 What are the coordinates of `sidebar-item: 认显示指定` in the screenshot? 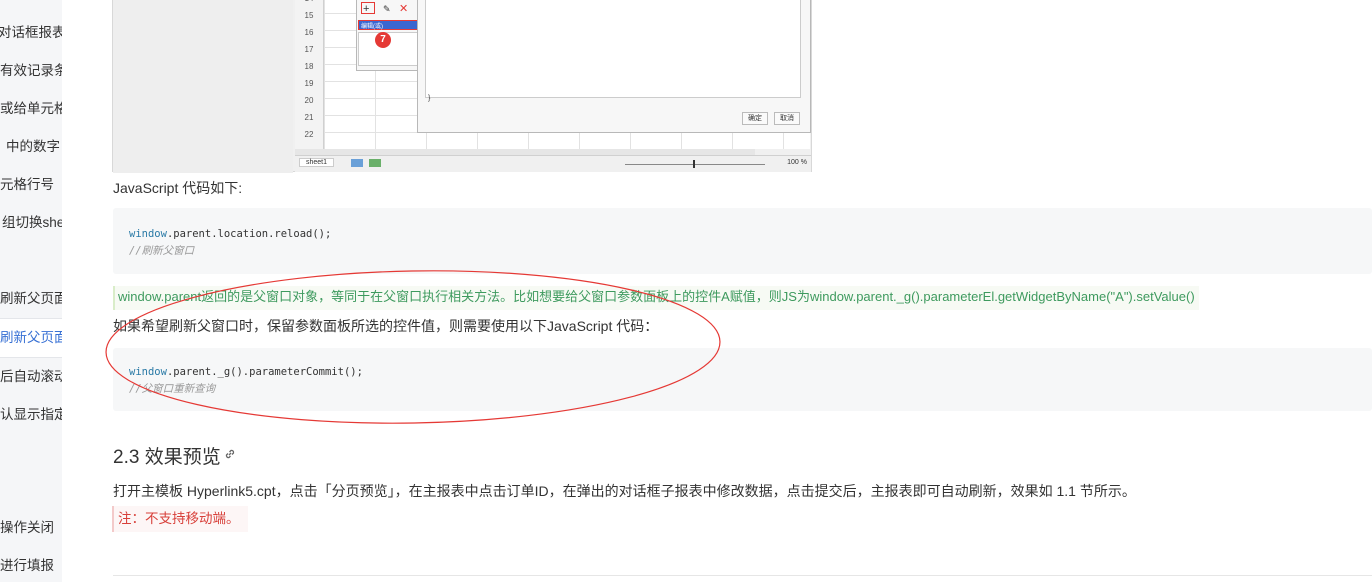 It's located at (31, 415).